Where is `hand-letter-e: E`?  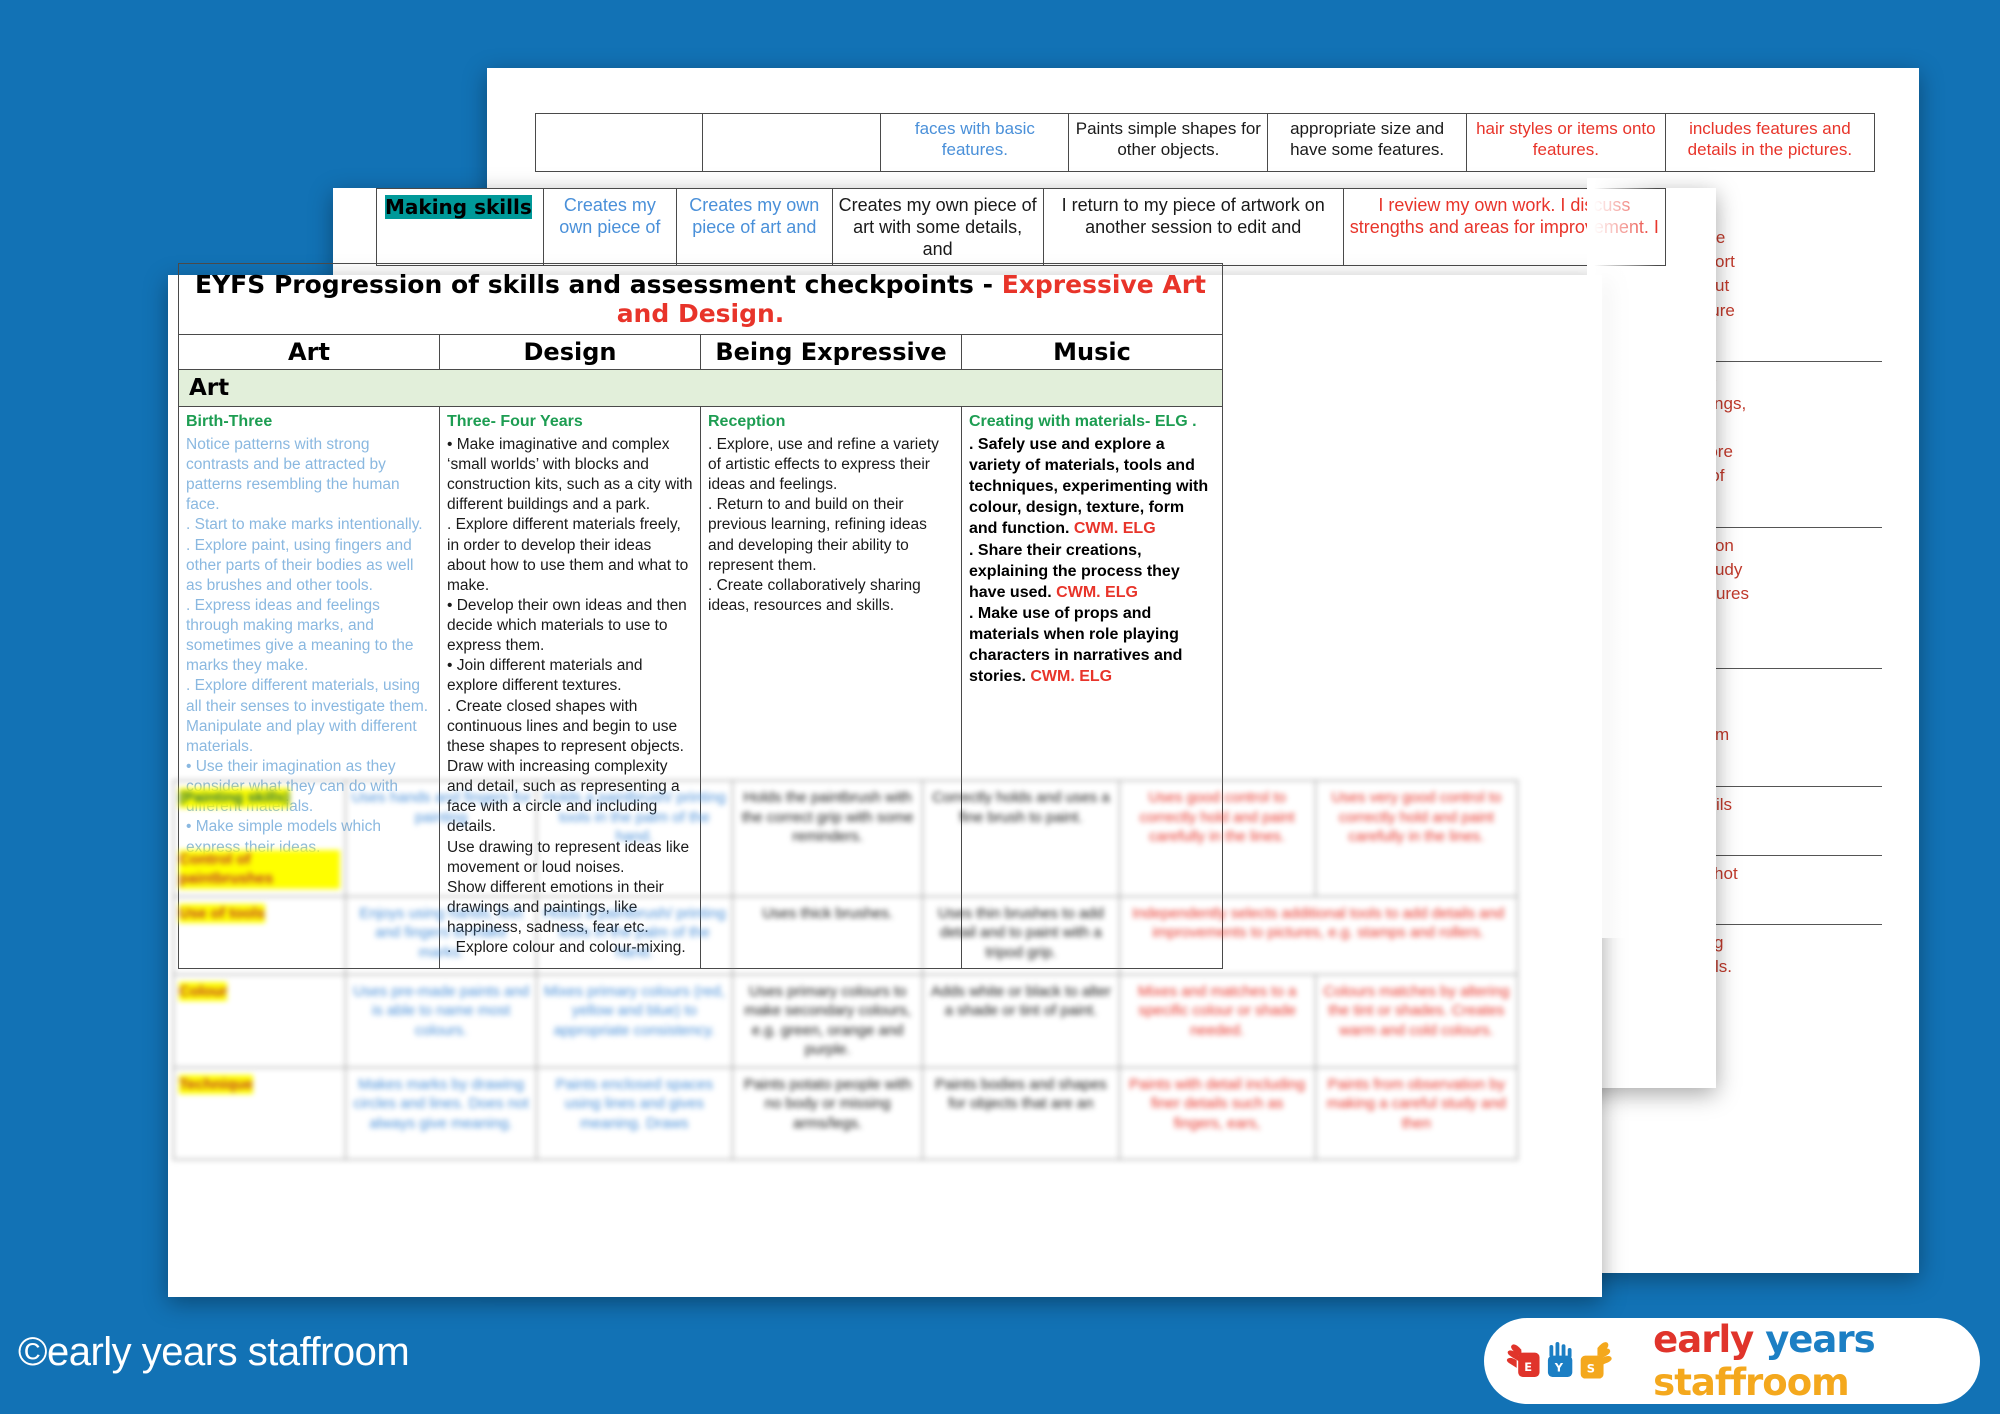
hand-letter-e: E is located at coordinates (1528, 1367).